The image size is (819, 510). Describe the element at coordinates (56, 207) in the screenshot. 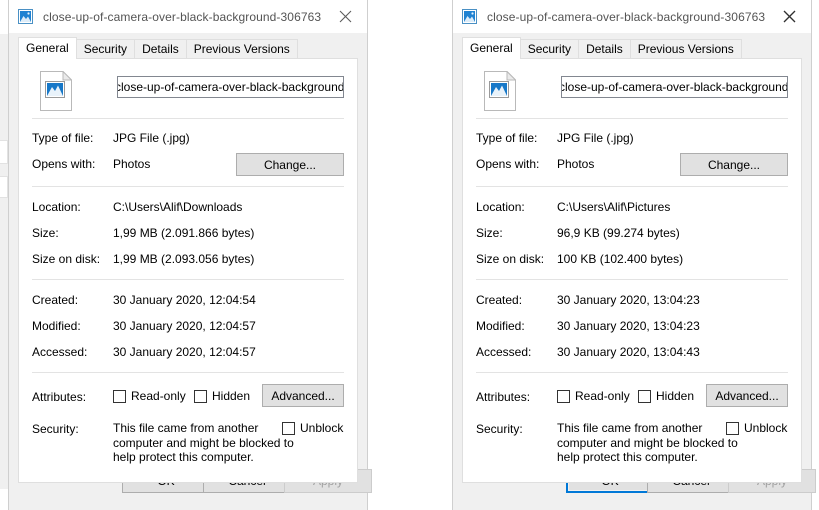

I see `location-label: Location:` at that location.